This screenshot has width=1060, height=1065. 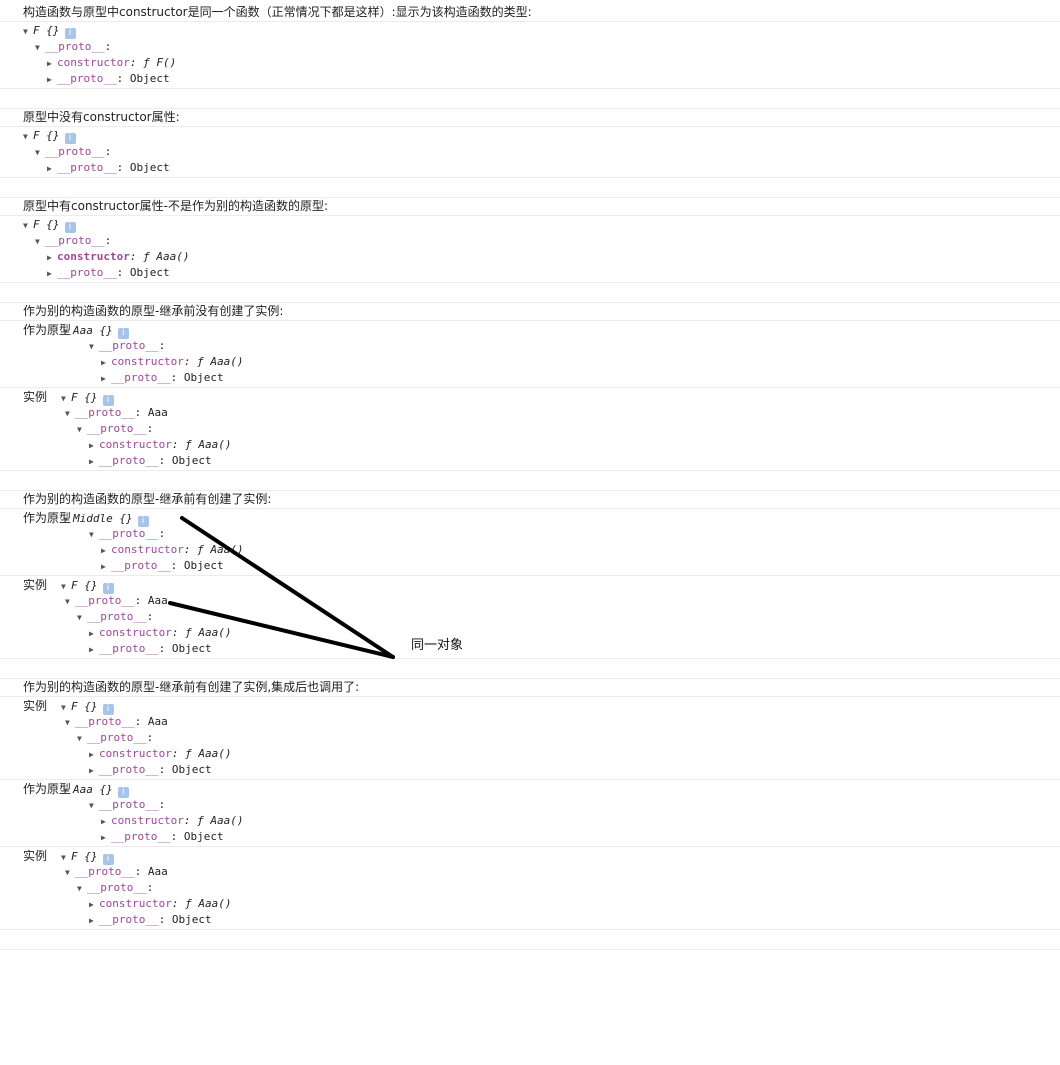 What do you see at coordinates (437, 645) in the screenshot?
I see `annotation-label: 同一对象` at bounding box center [437, 645].